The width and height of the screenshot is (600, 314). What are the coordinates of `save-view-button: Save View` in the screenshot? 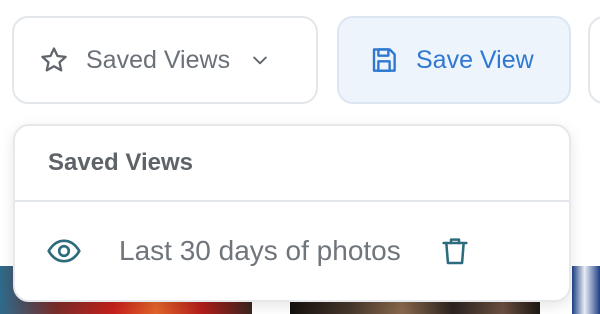 It's located at (454, 60).